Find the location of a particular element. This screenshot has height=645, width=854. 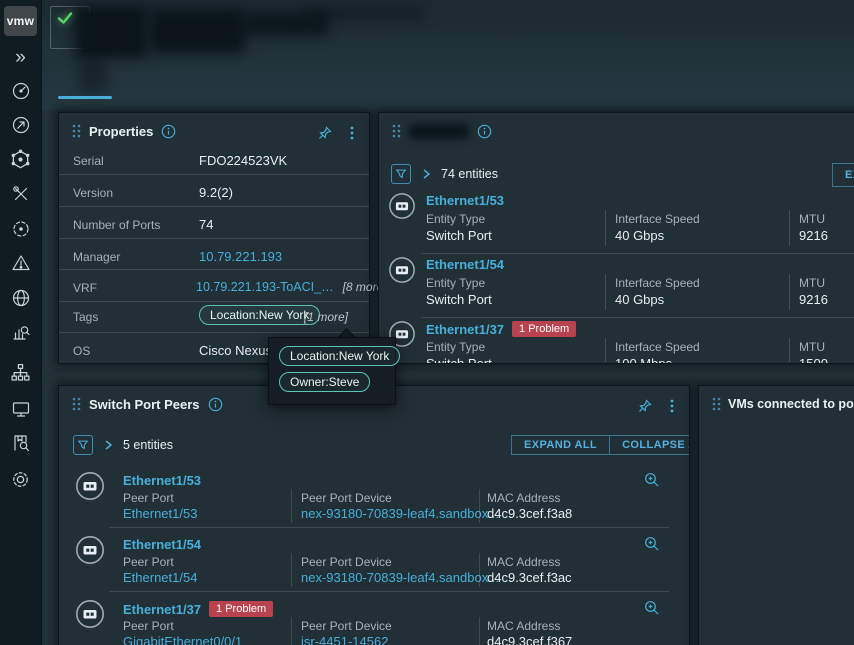

entity-name-link: Ethernet1/37 is located at coordinates (465, 329).